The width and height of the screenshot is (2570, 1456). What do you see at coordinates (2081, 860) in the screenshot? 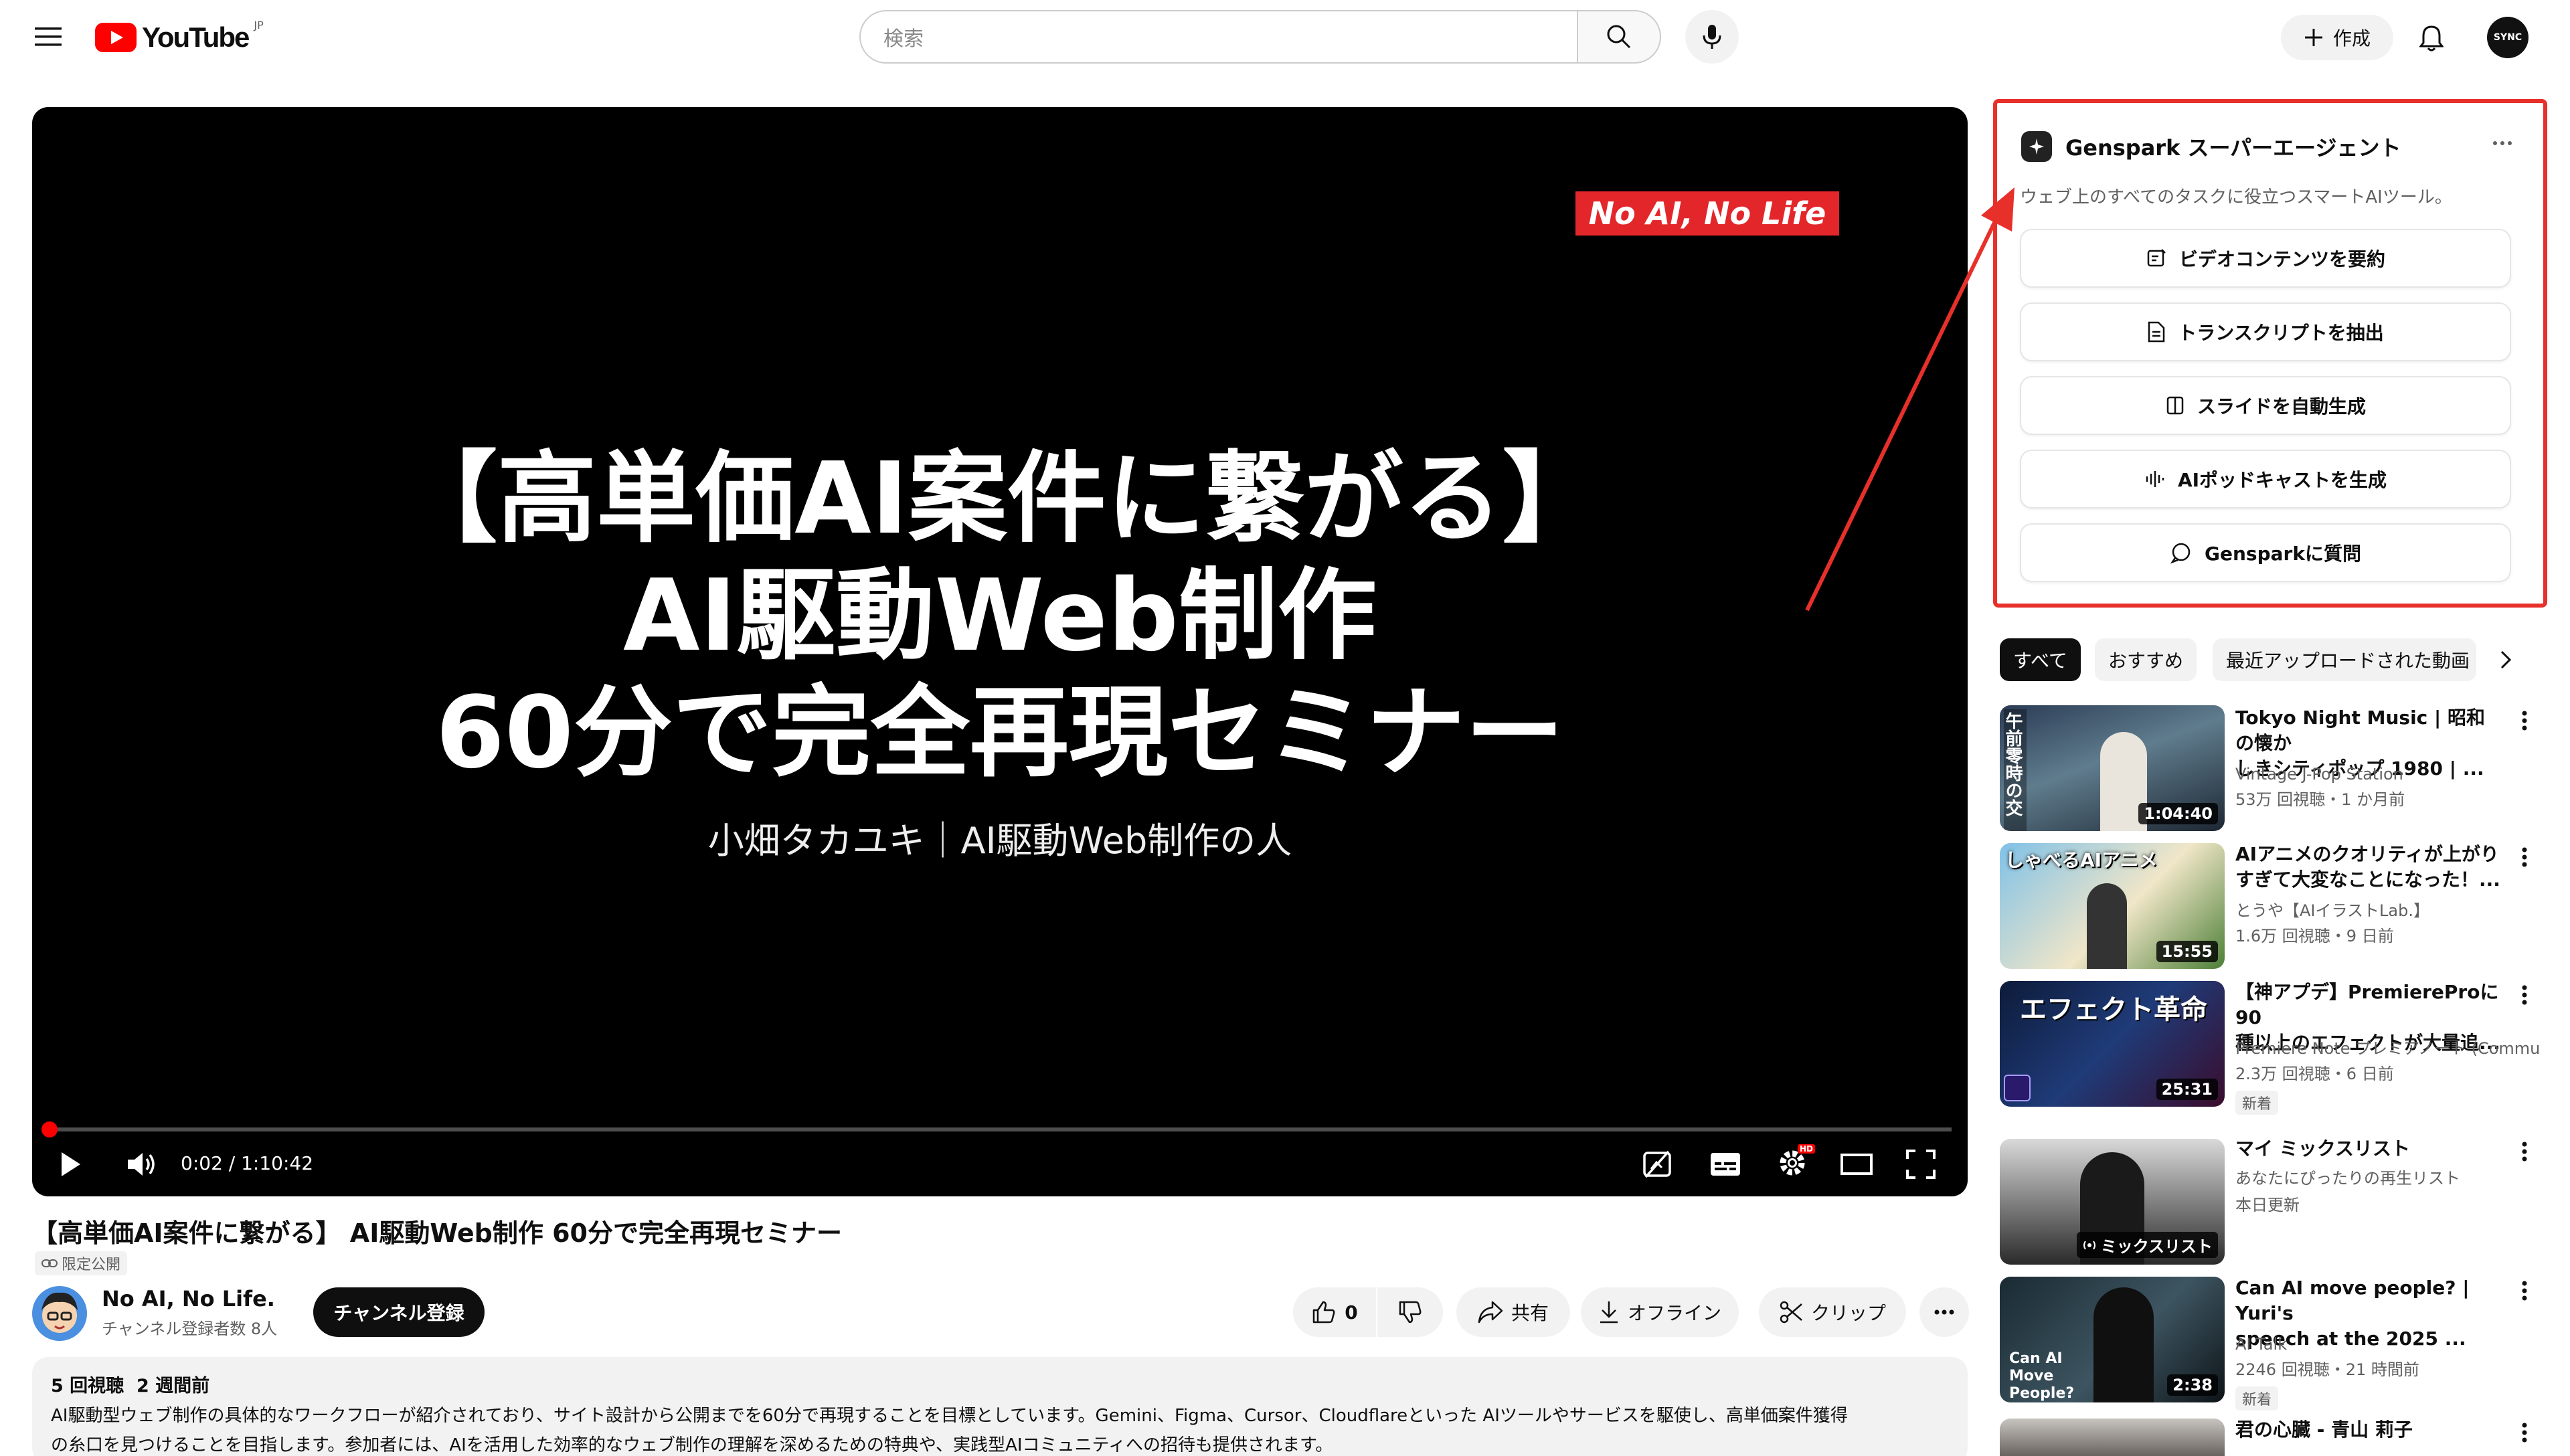
I see `rec-thumb-caption: しゃべるAIアニメ` at bounding box center [2081, 860].